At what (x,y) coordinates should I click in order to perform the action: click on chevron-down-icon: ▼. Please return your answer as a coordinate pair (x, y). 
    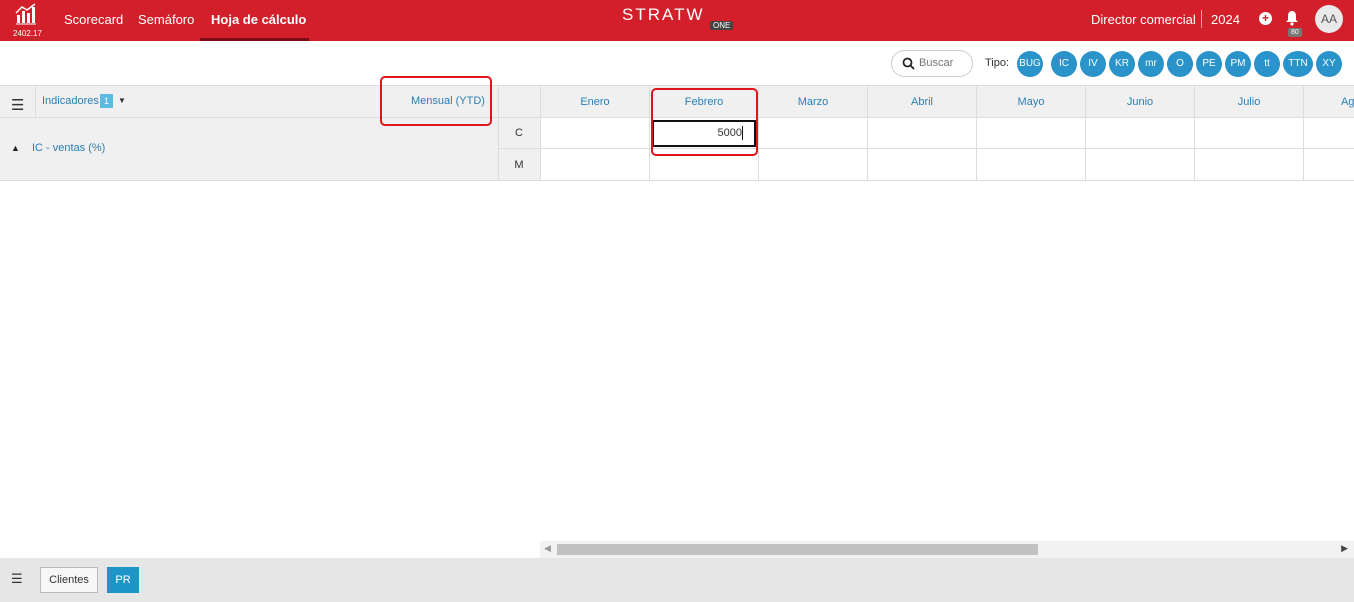
    Looking at the image, I should click on (122, 100).